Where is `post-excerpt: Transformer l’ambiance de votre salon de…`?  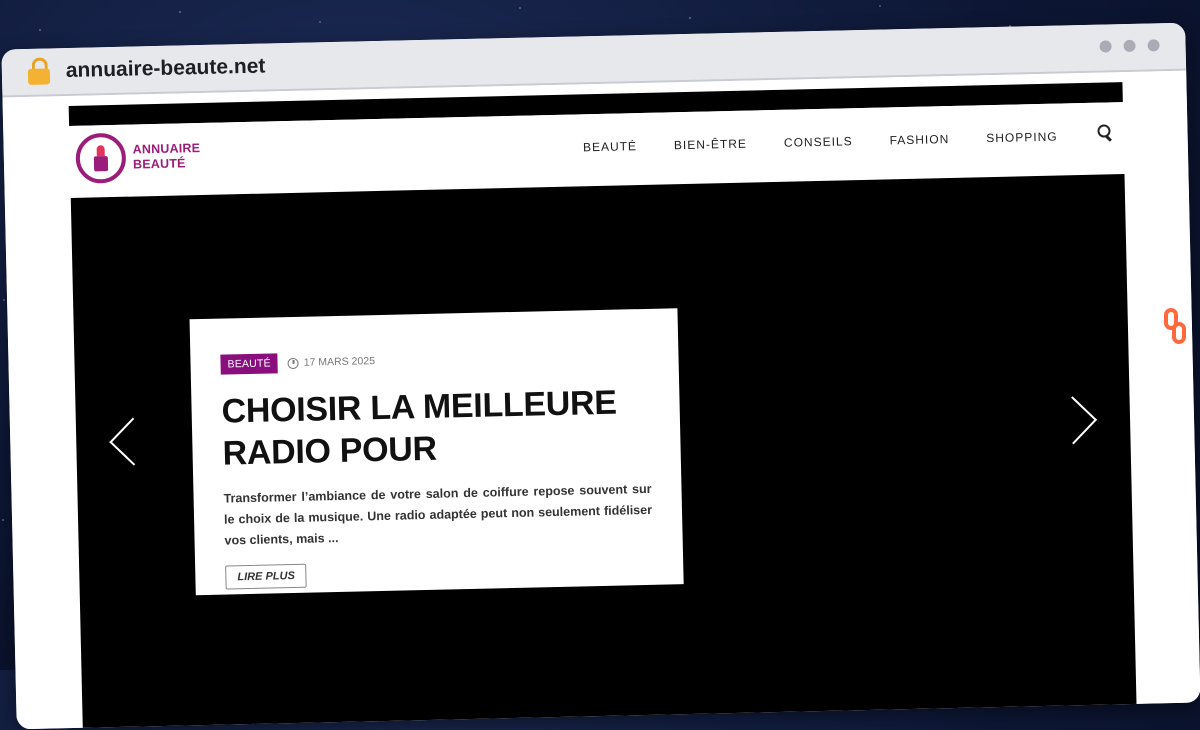 post-excerpt: Transformer l’ambiance de votre salon de… is located at coordinates (438, 514).